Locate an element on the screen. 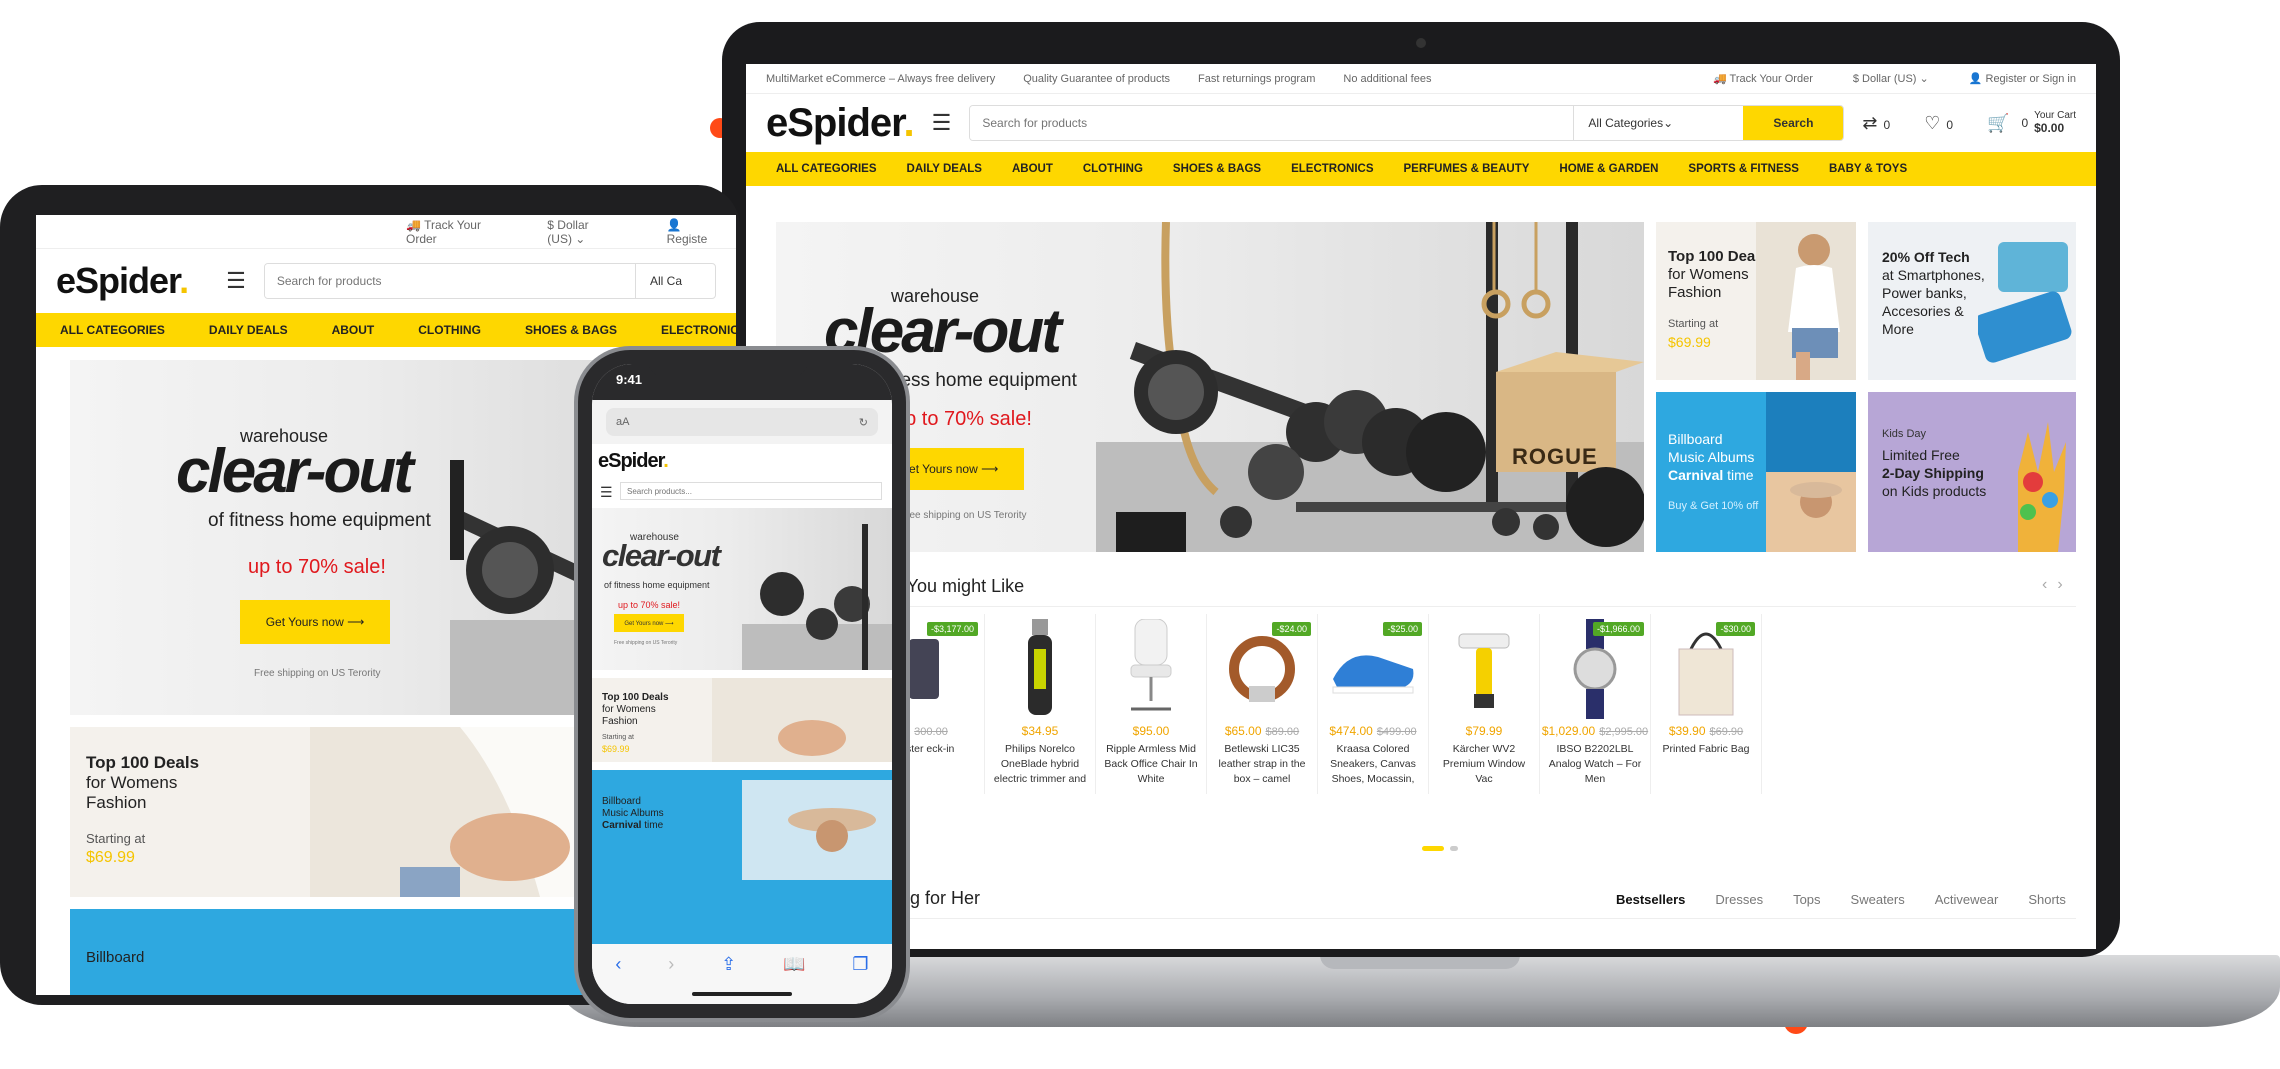  carousel-dot is located at coordinates (1454, 848).